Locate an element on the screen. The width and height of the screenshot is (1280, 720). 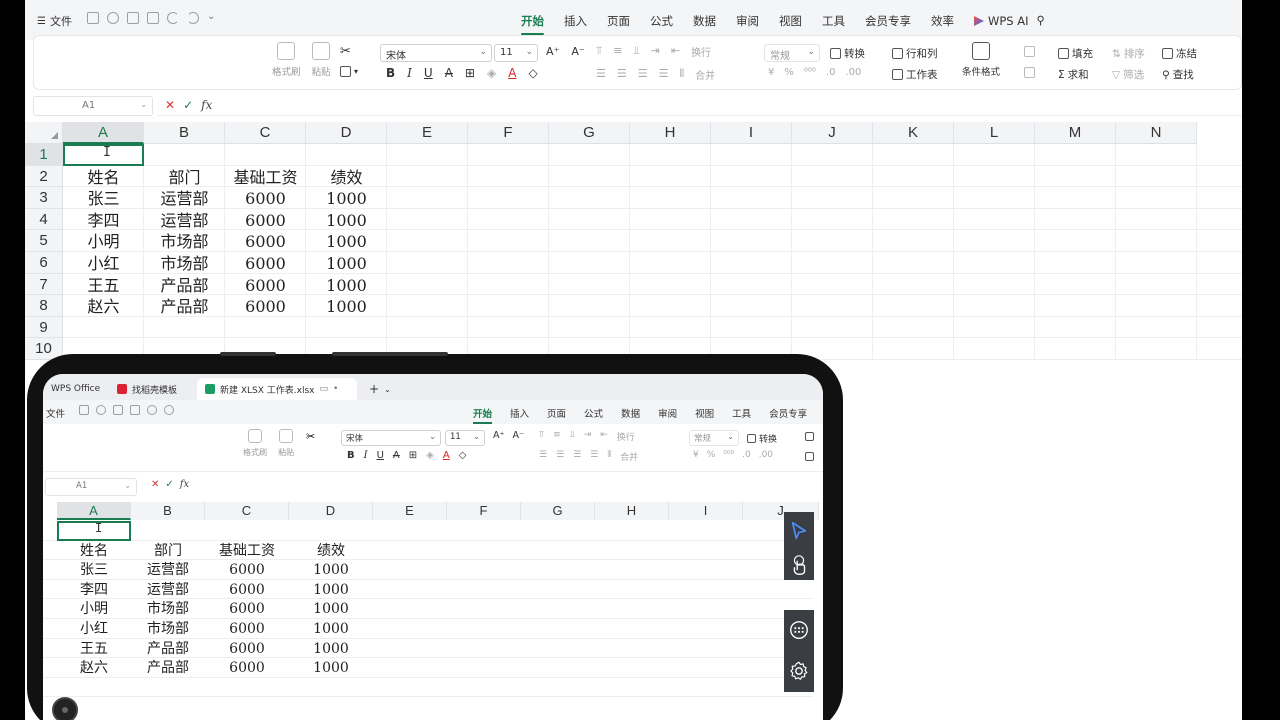
currency-icon: ¥ is located at coordinates (696, 455).